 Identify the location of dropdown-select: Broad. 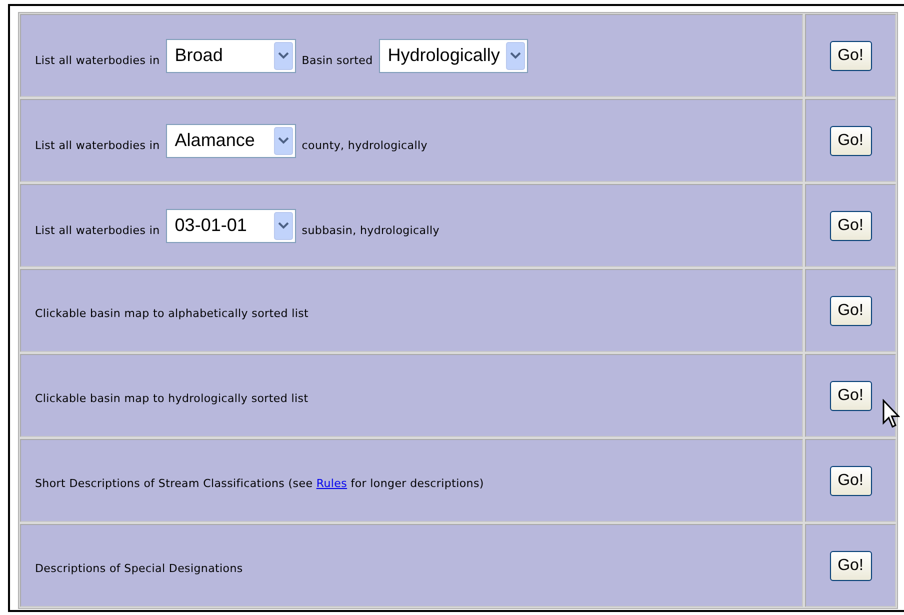
(231, 55).